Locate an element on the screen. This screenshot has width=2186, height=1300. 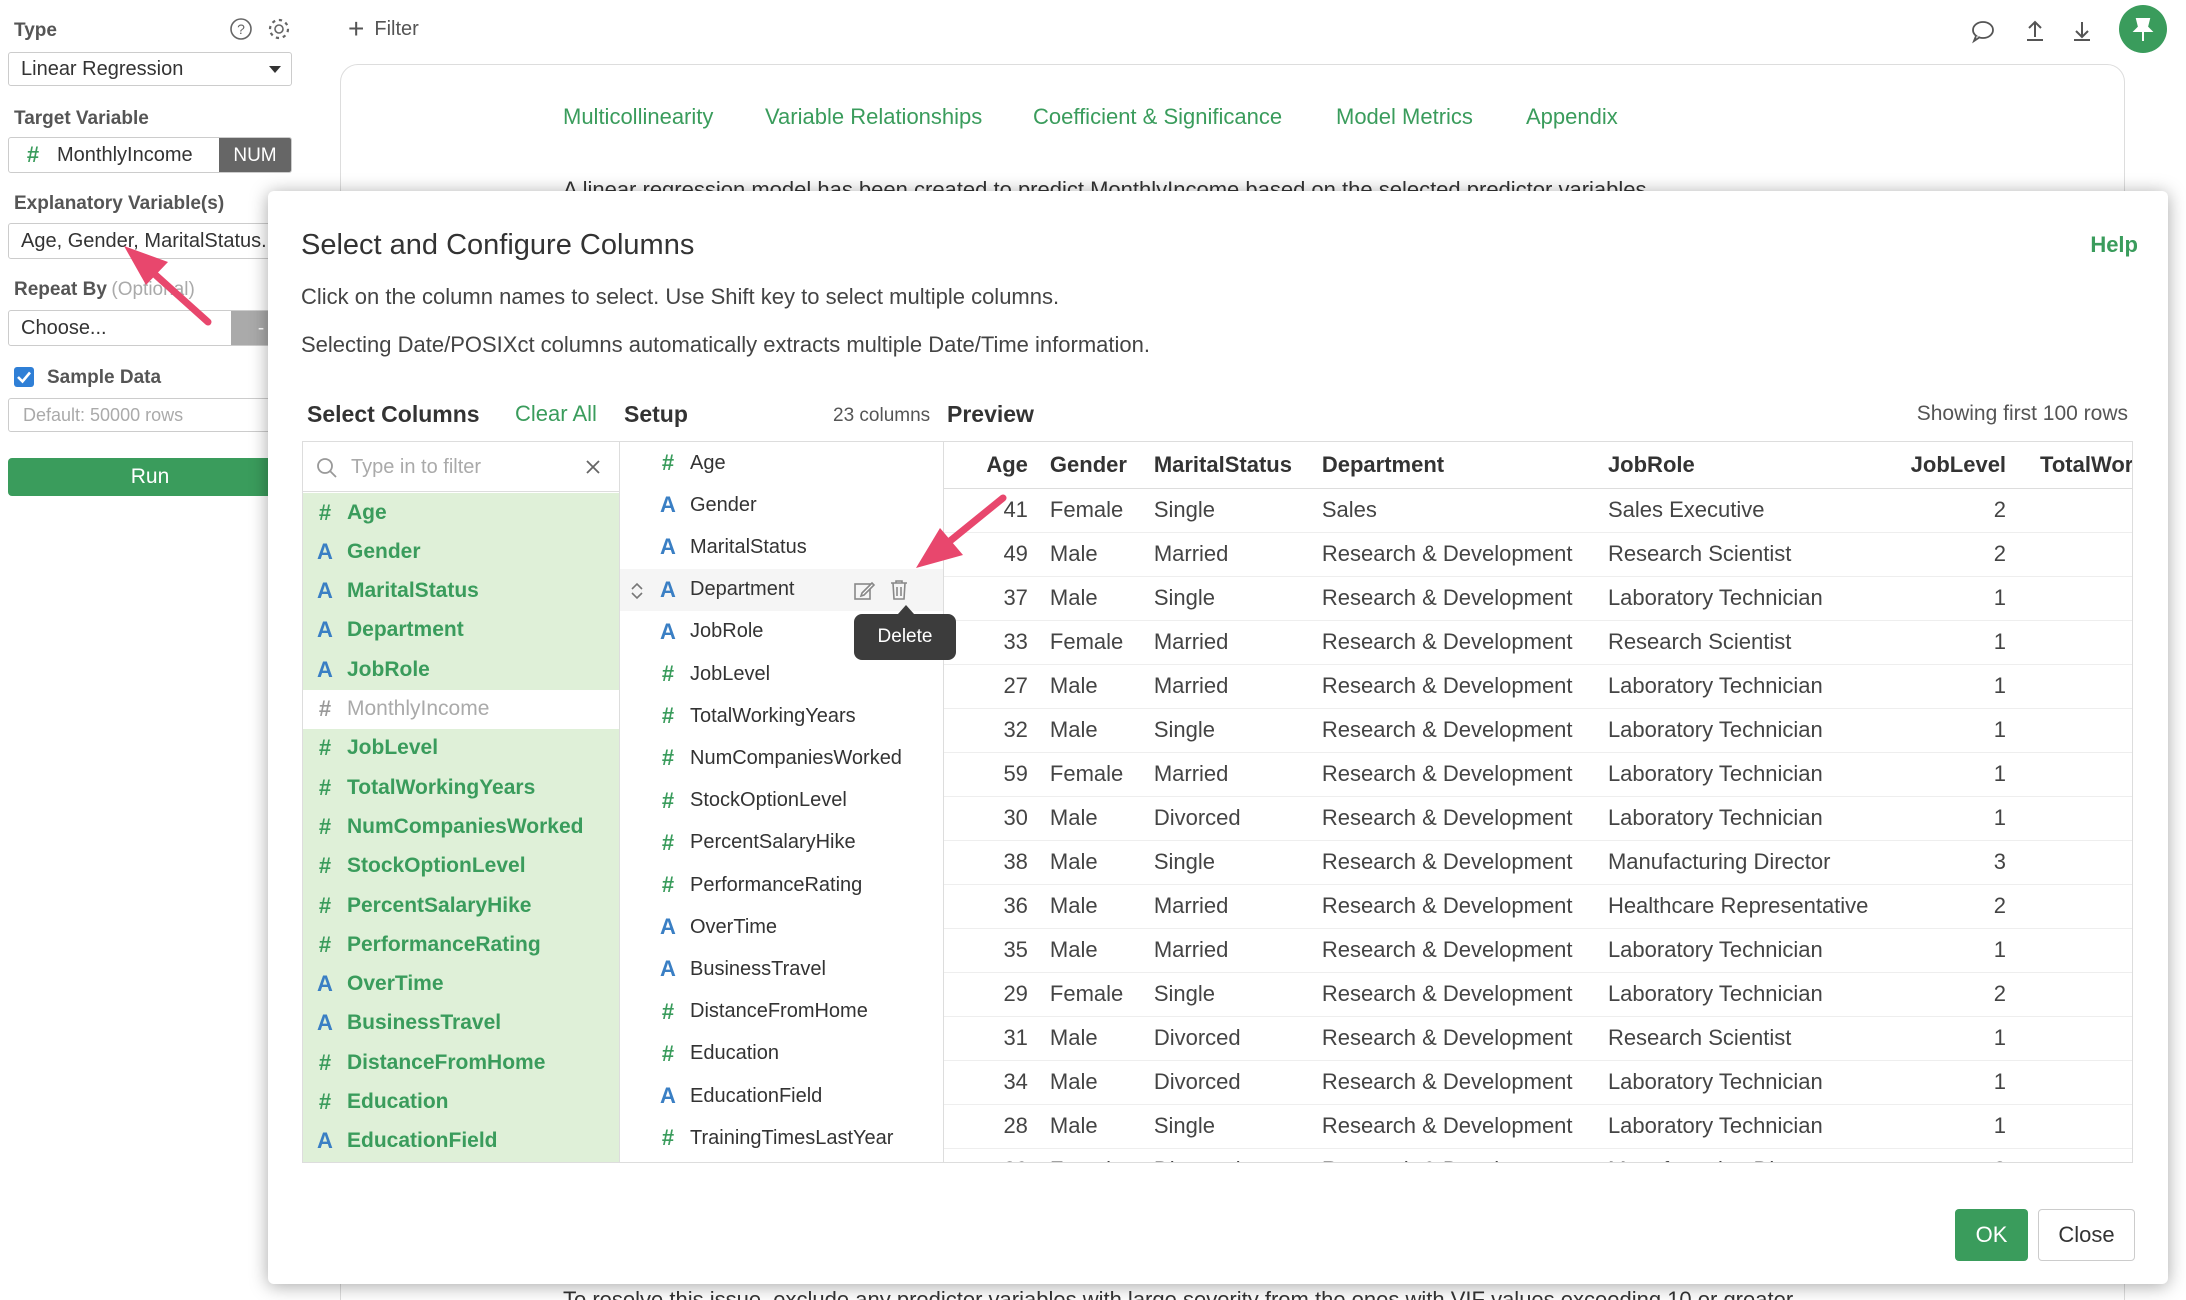
column-name: PercentSalaryHike is located at coordinates (439, 905).